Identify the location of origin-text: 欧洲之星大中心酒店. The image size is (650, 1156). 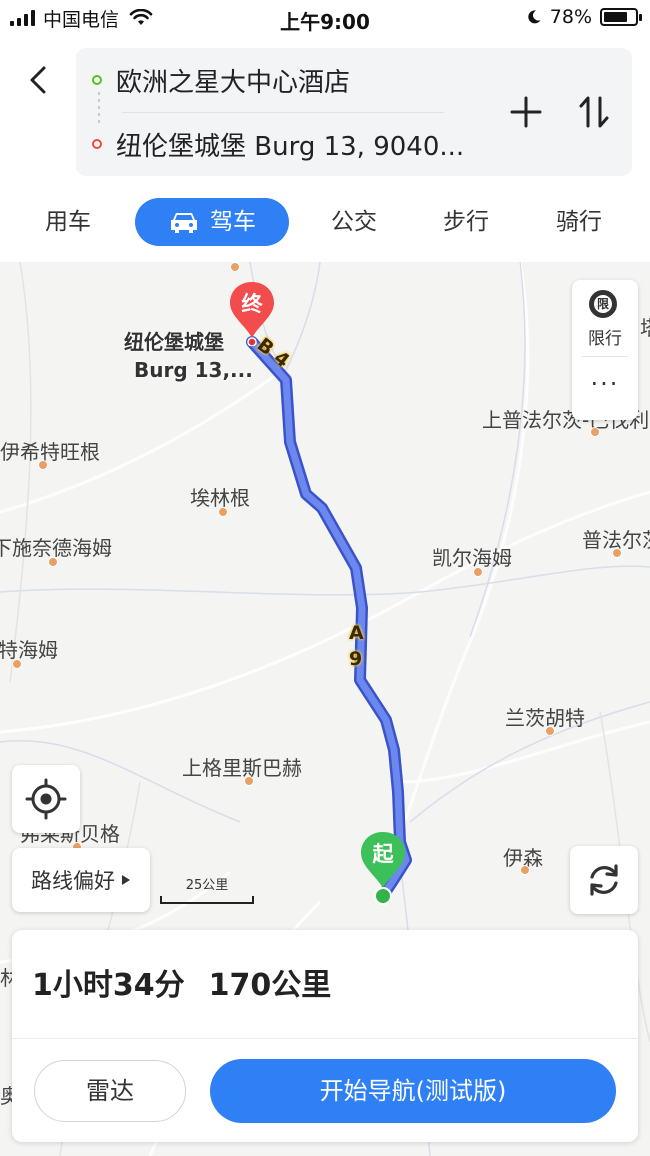
(233, 82).